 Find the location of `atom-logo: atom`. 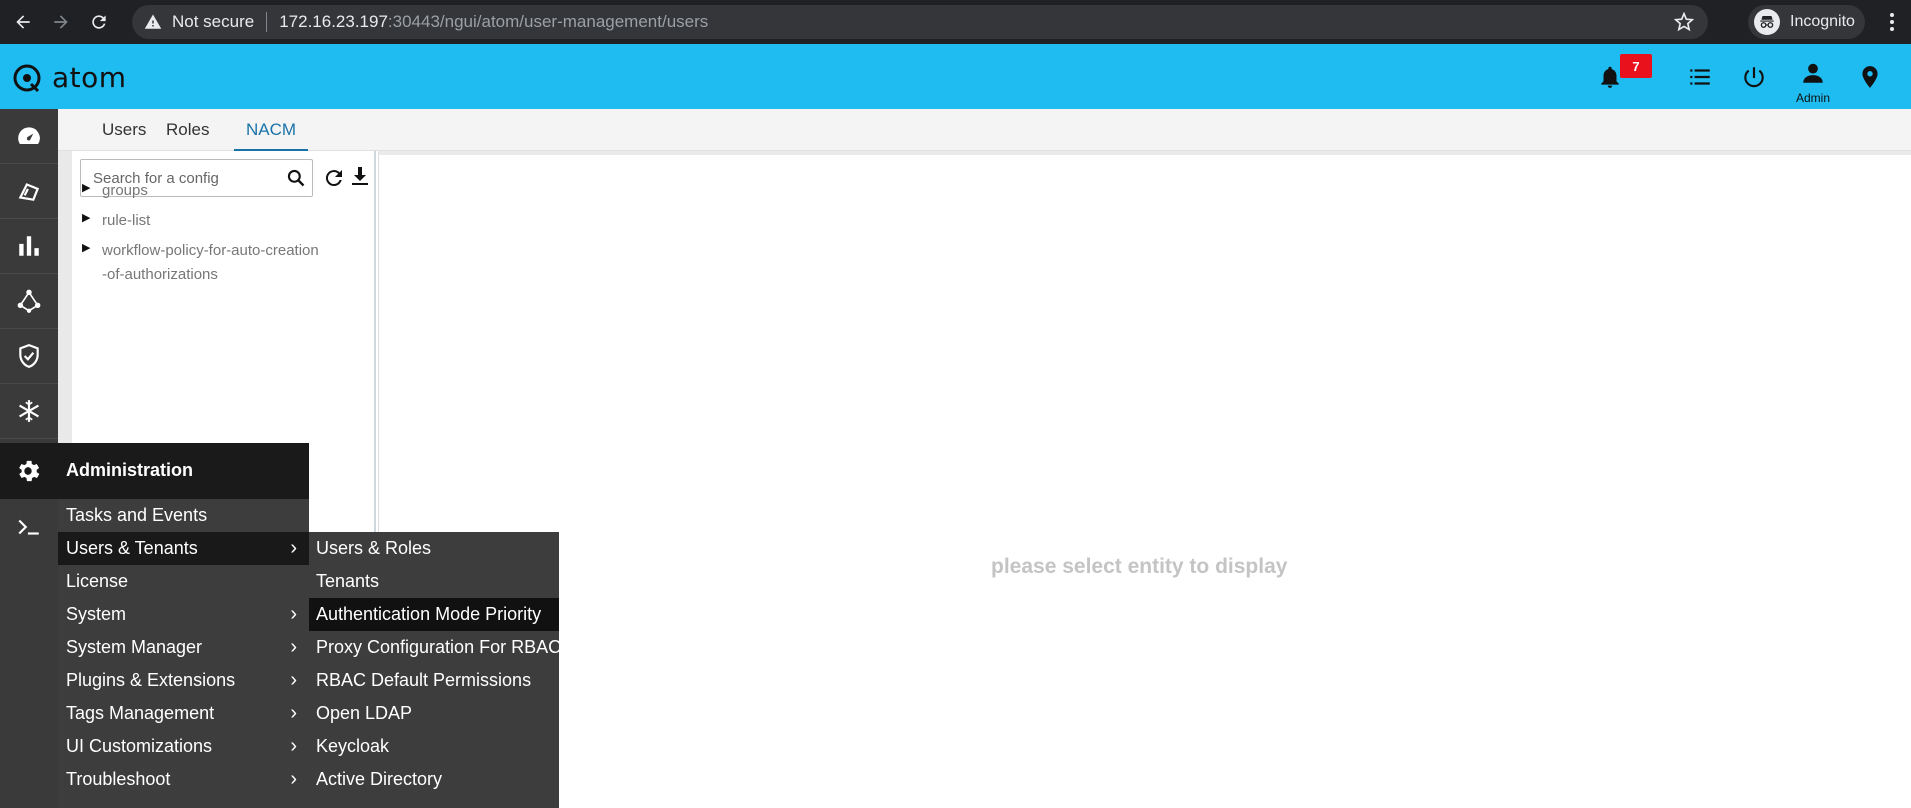

atom-logo: atom is located at coordinates (69, 77).